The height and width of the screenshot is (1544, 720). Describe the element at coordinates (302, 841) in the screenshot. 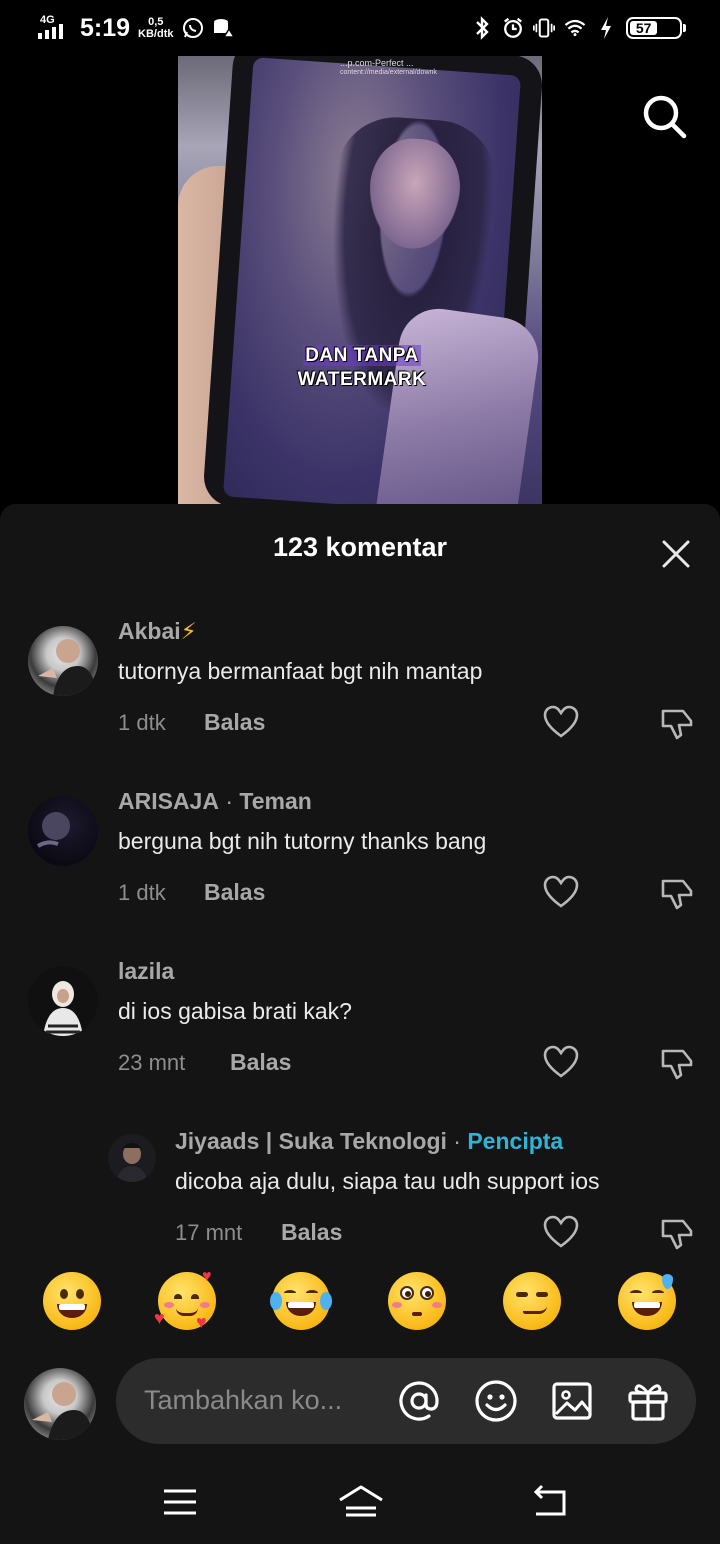

I see `comment-text: berguna bgt nih tutorny thanks bang` at that location.